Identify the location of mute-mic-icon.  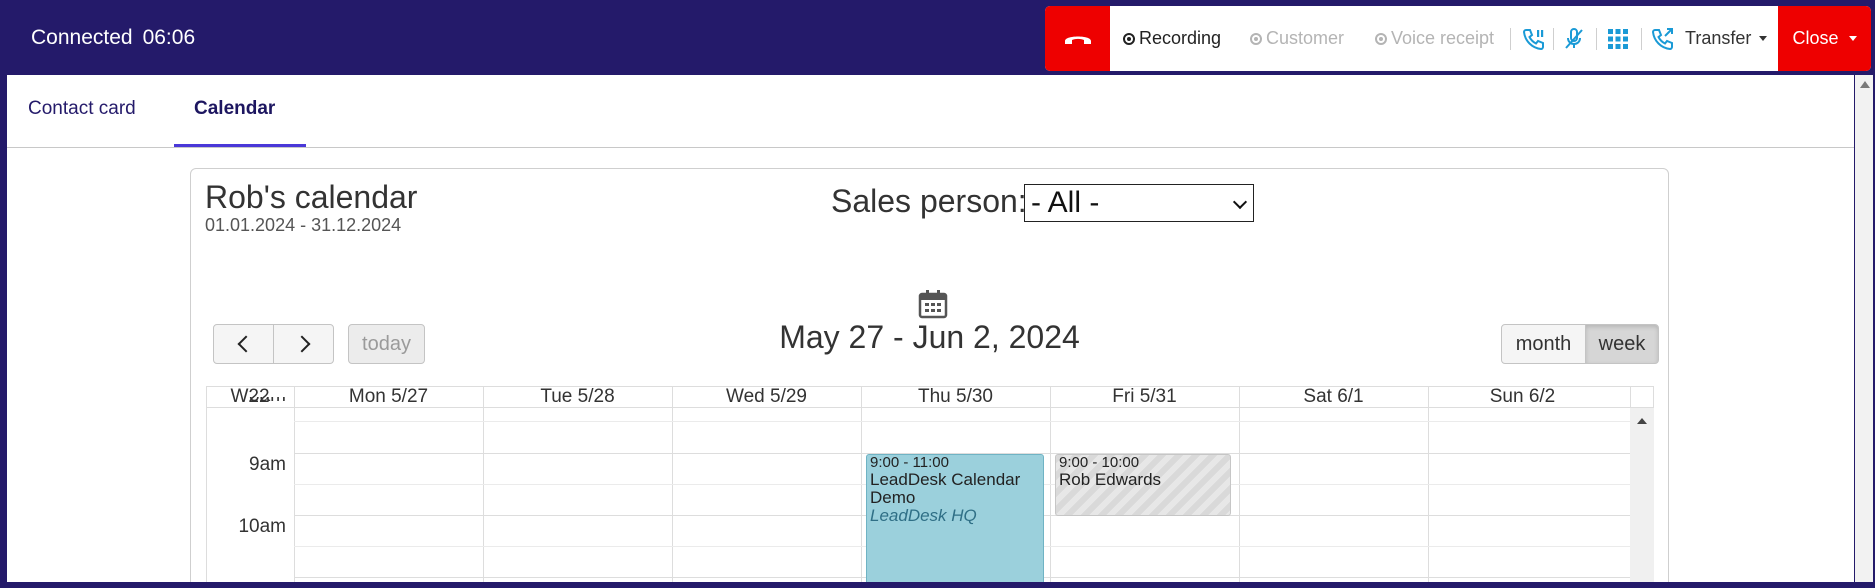
(1574, 38).